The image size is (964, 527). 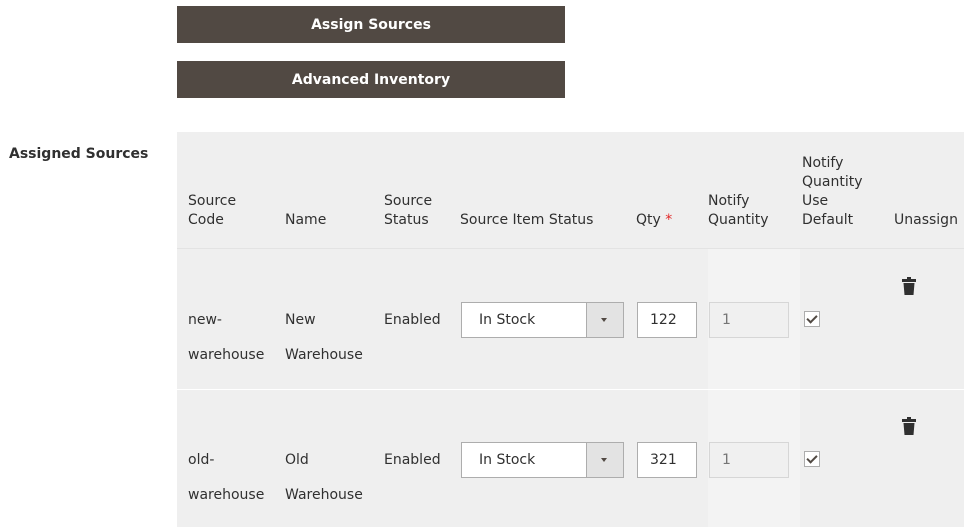 I want to click on row-1-notify-quantity-input, so click(x=749, y=320).